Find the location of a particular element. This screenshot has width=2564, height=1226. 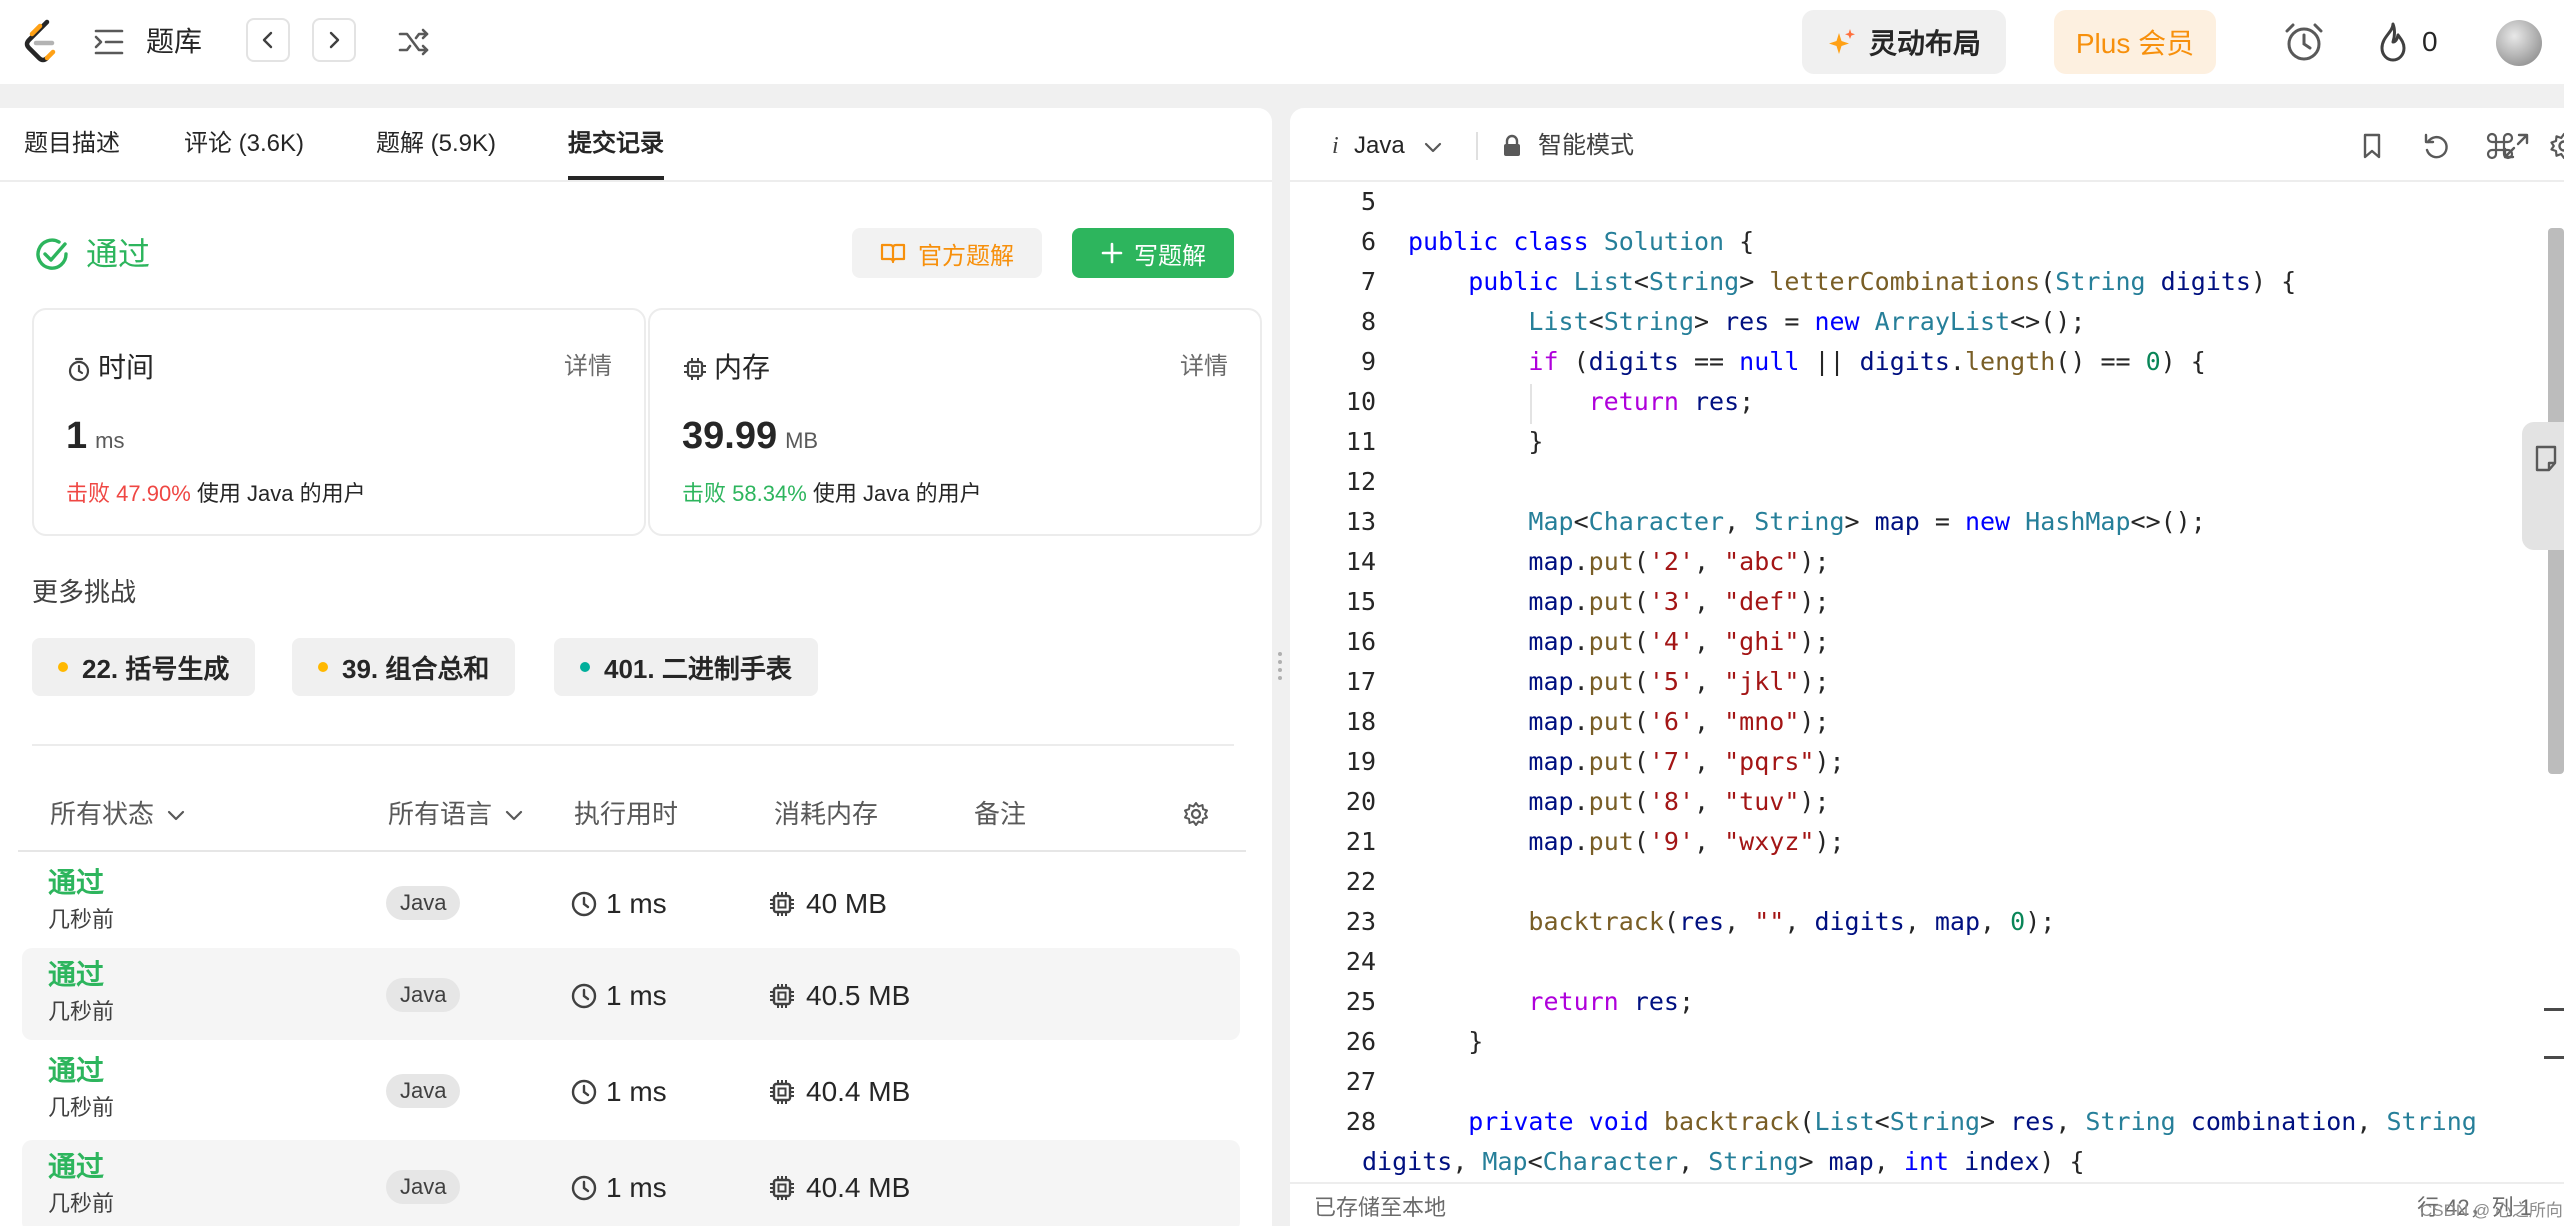

memory-detail-link: 详情 is located at coordinates (1204, 367).